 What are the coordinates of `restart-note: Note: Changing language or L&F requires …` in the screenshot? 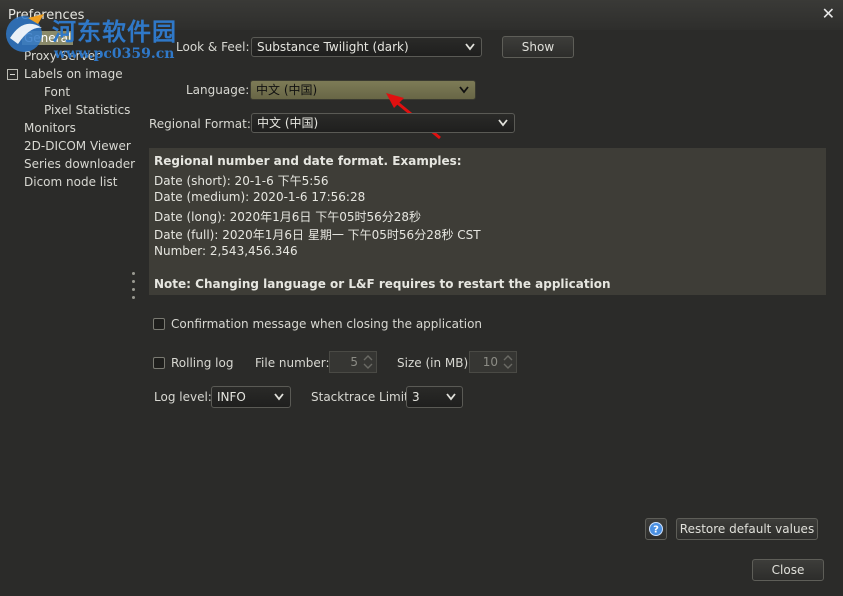 It's located at (382, 284).